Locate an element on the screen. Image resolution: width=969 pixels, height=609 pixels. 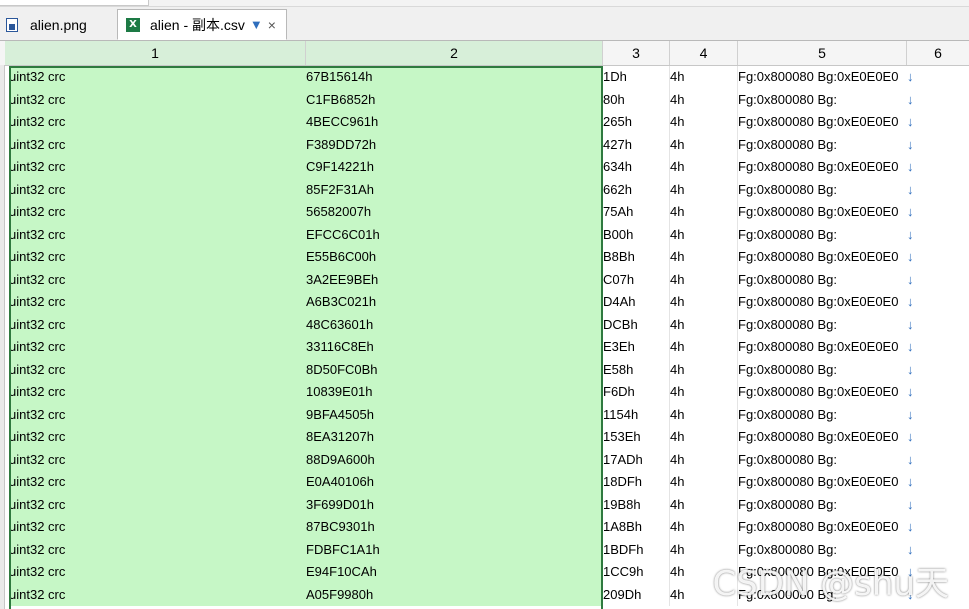
cell-col3: E3Eh is located at coordinates (636, 347).